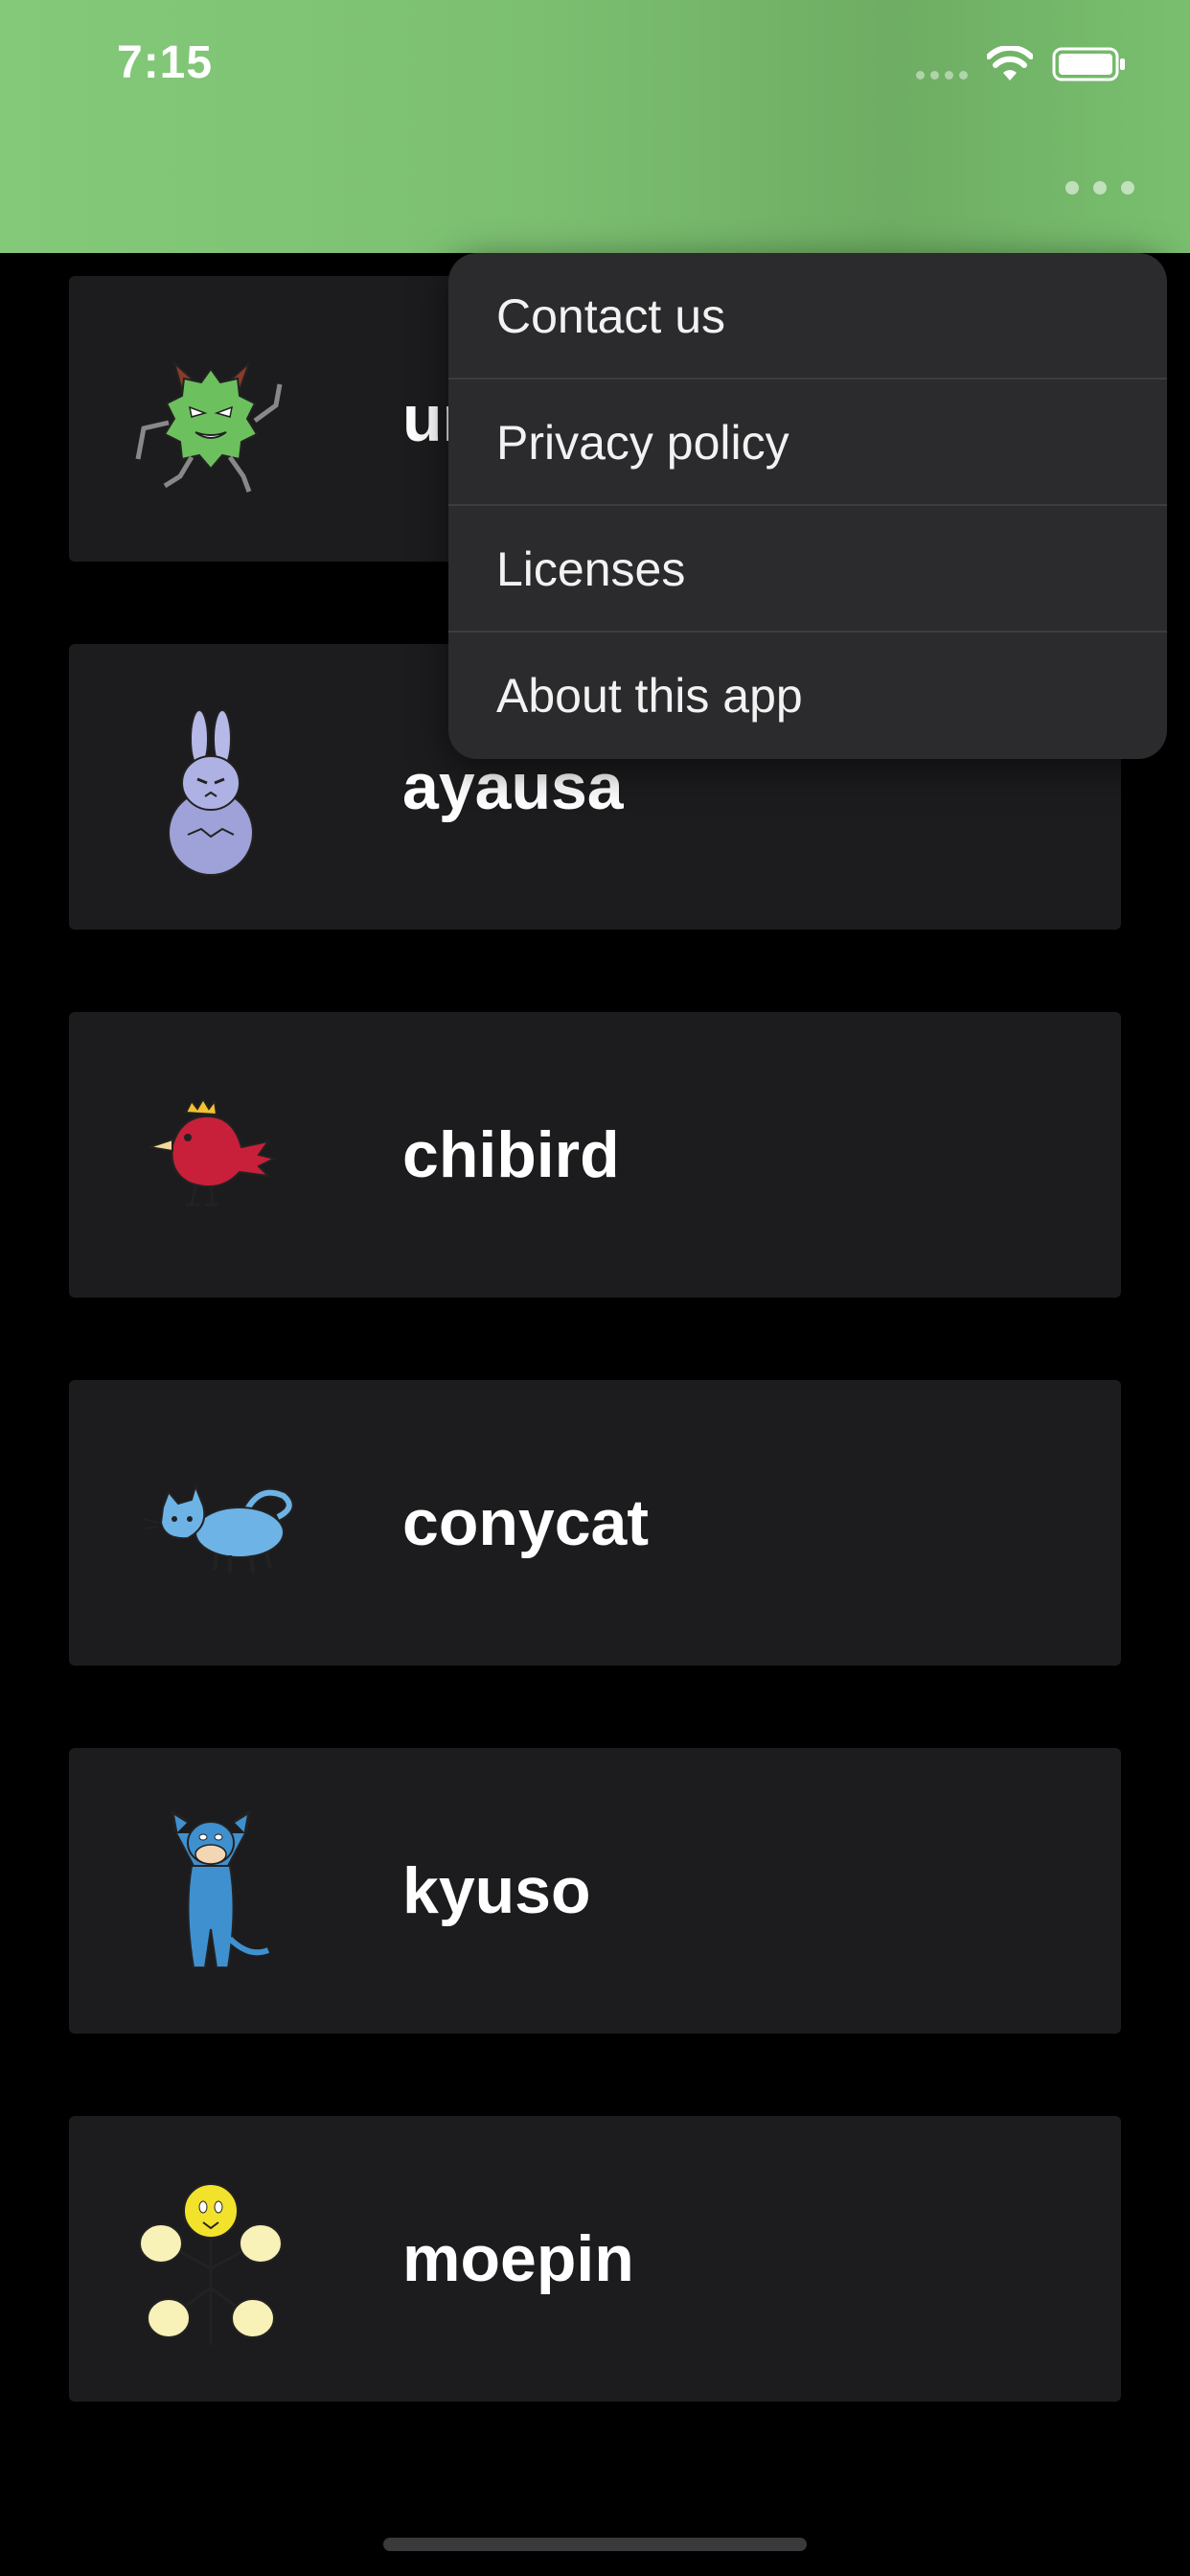  I want to click on blue-cat-icon, so click(218, 1529).